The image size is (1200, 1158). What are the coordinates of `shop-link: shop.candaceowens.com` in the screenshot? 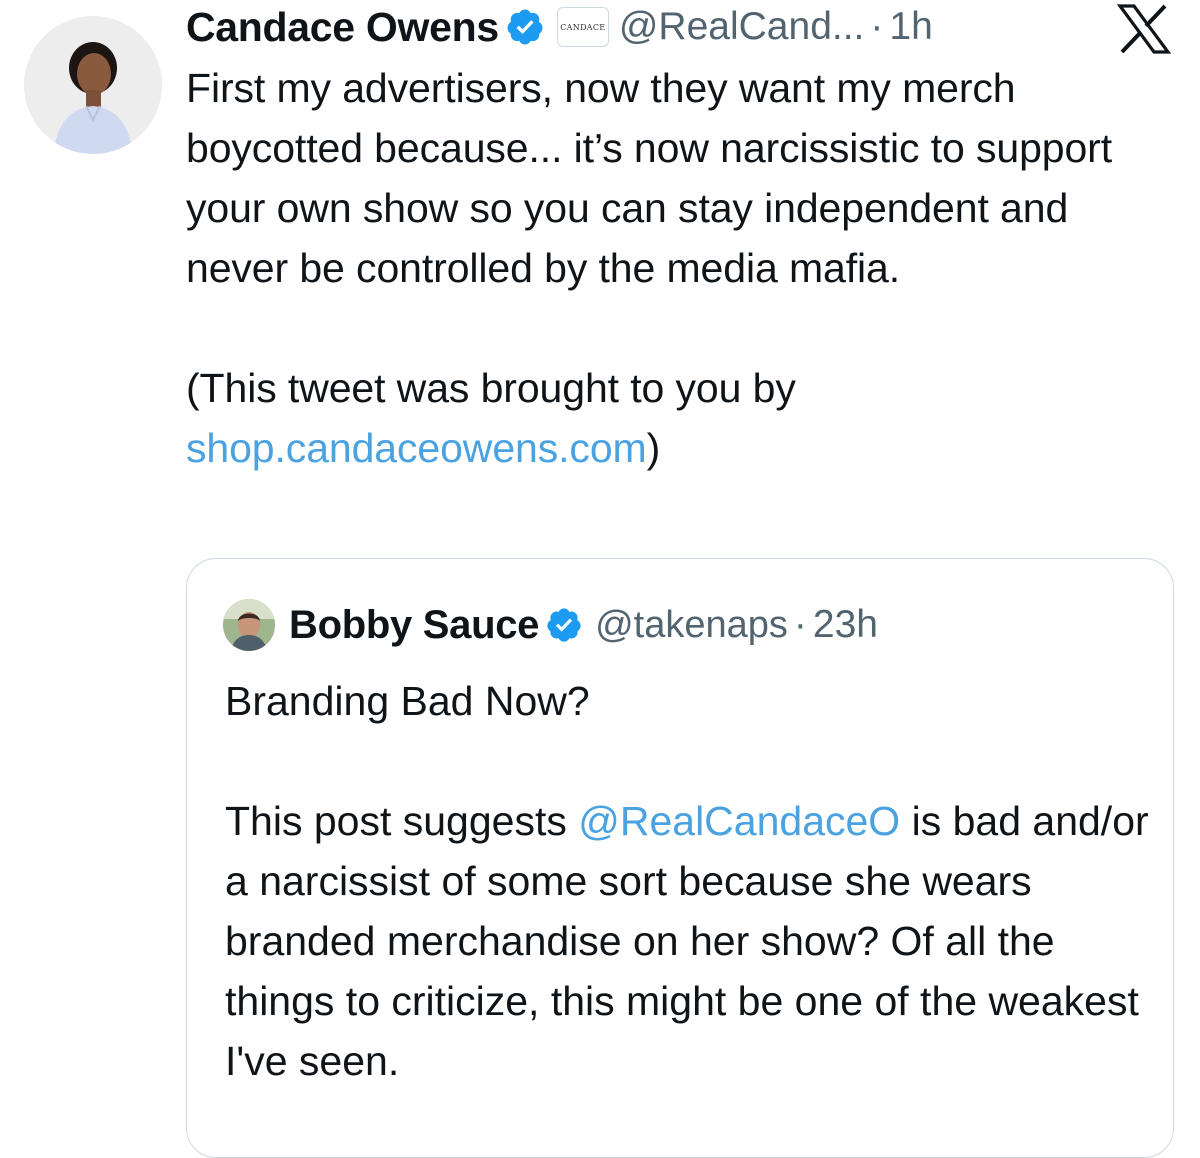 It's located at (416, 448).